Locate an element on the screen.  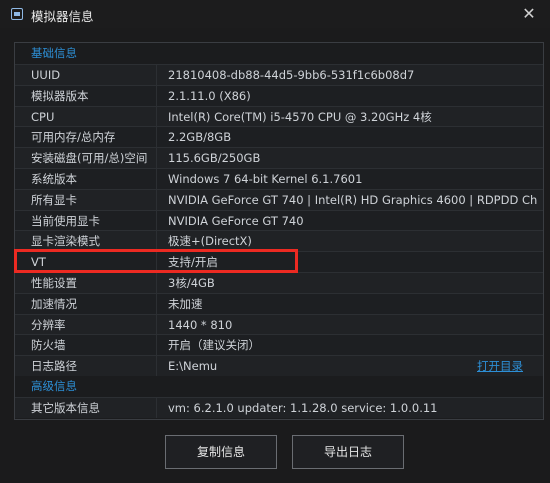
info-row-os-version: 系统版本 Windows 7 64-bit Kernel 6.1.7601 is located at coordinates (279, 178).